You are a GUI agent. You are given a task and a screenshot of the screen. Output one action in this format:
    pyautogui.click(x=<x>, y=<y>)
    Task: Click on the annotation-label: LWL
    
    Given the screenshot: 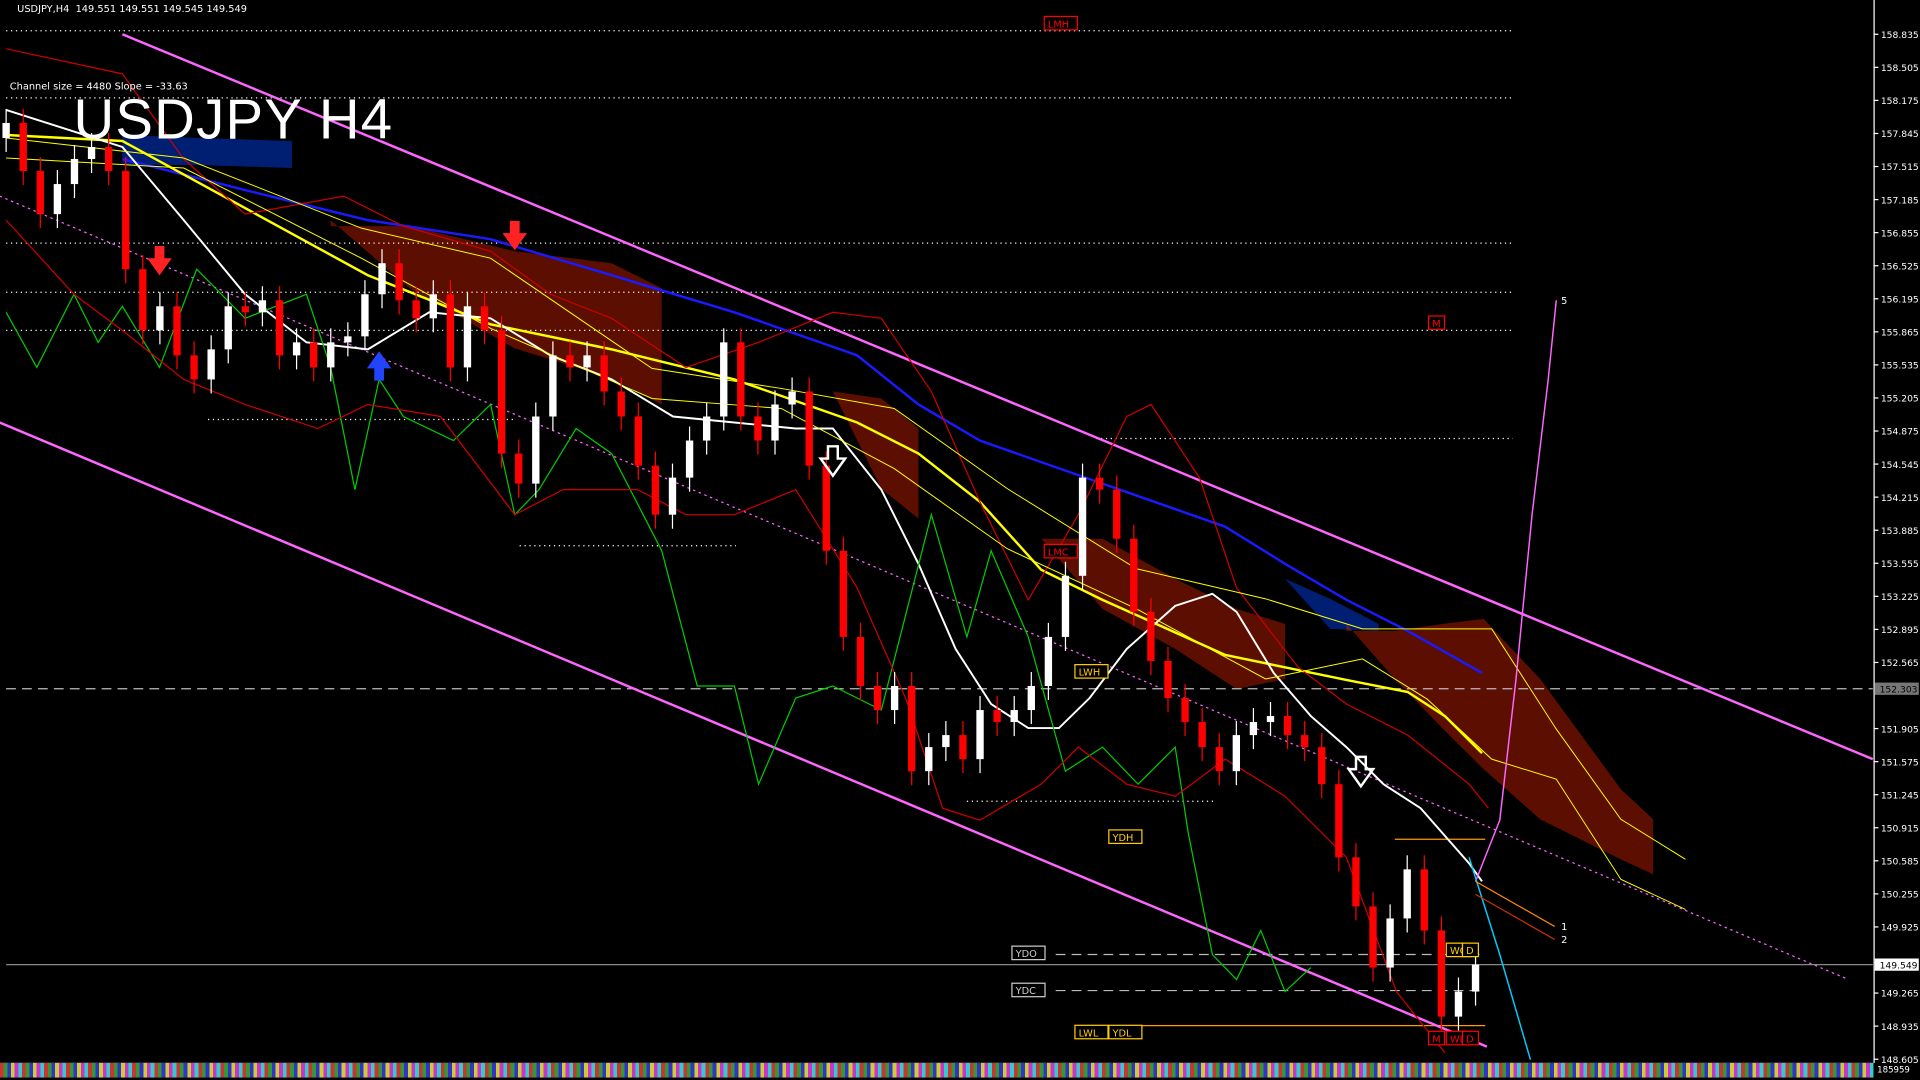 What is the action you would take?
    pyautogui.click(x=1089, y=1033)
    